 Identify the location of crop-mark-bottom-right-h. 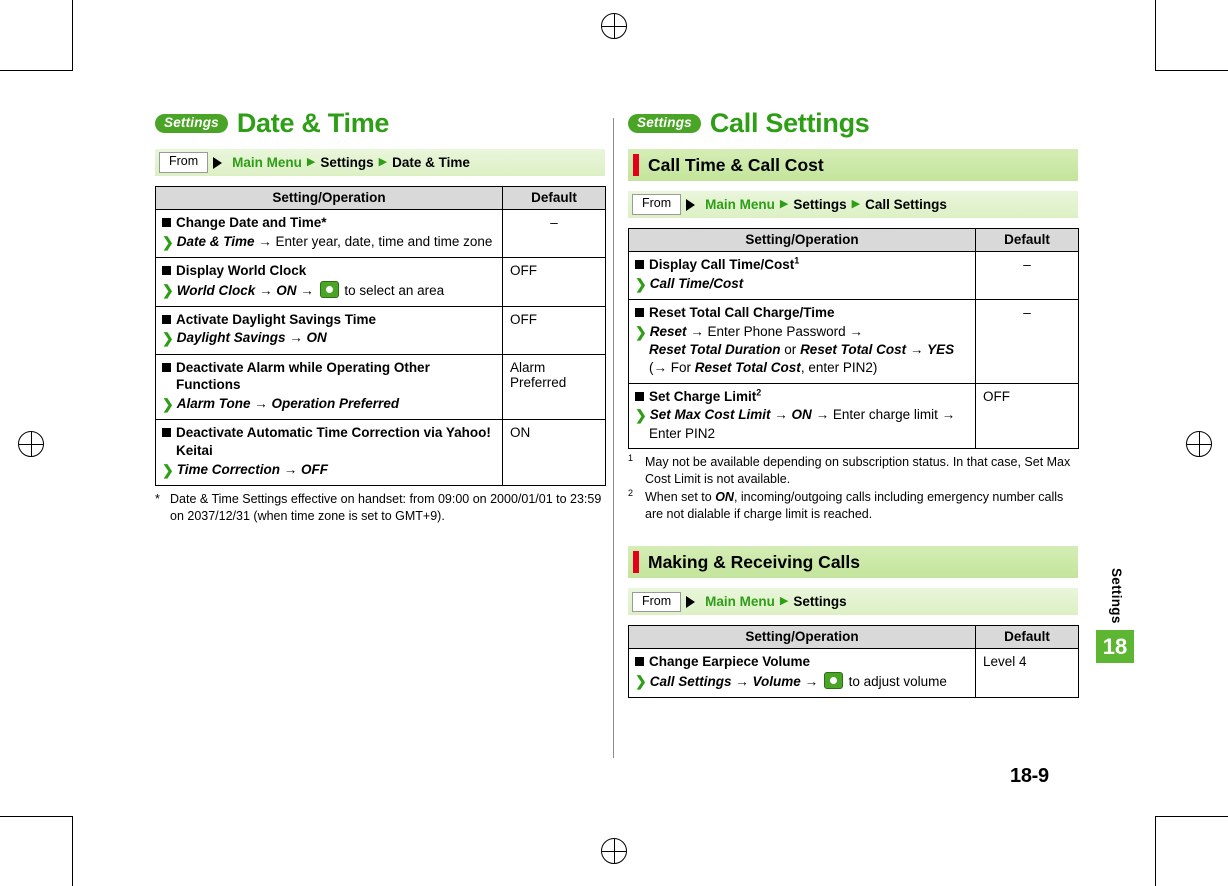
(1191, 816).